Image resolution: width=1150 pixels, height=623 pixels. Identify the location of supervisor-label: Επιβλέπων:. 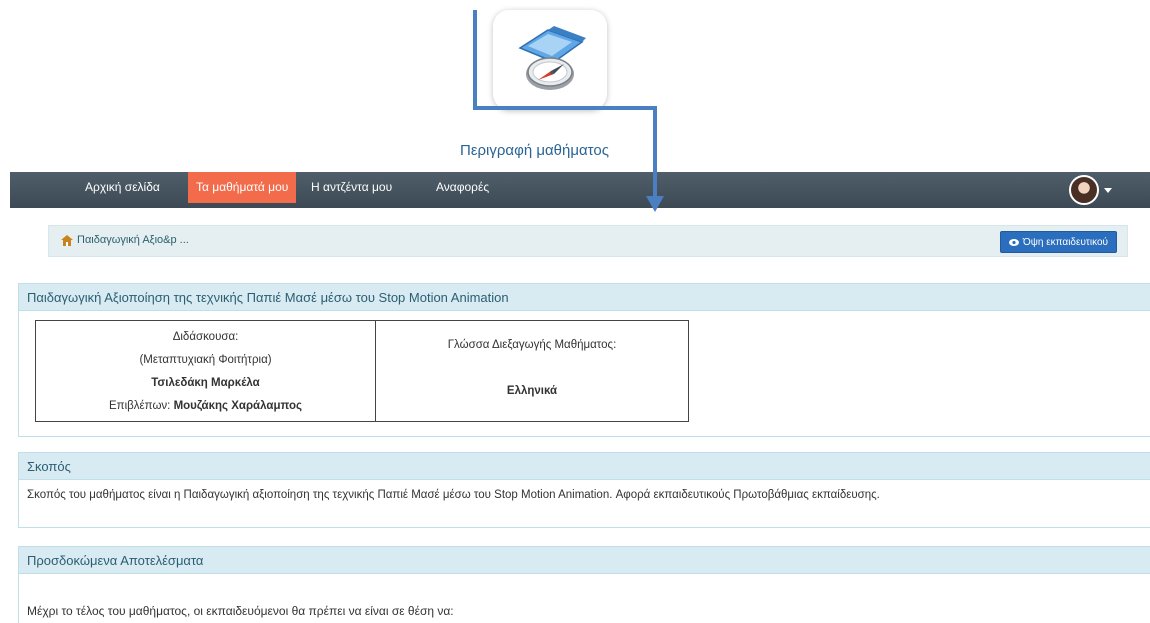
(140, 405).